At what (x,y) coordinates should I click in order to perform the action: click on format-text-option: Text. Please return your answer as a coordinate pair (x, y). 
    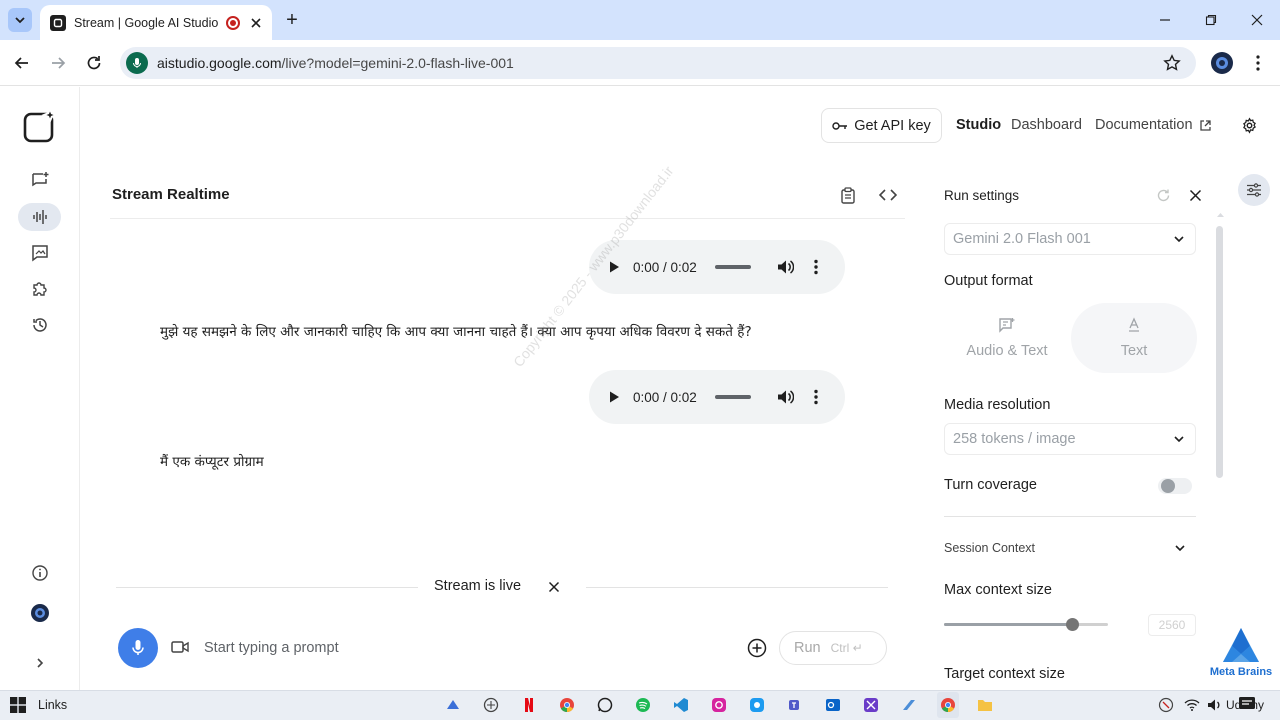
    Looking at the image, I should click on (1134, 338).